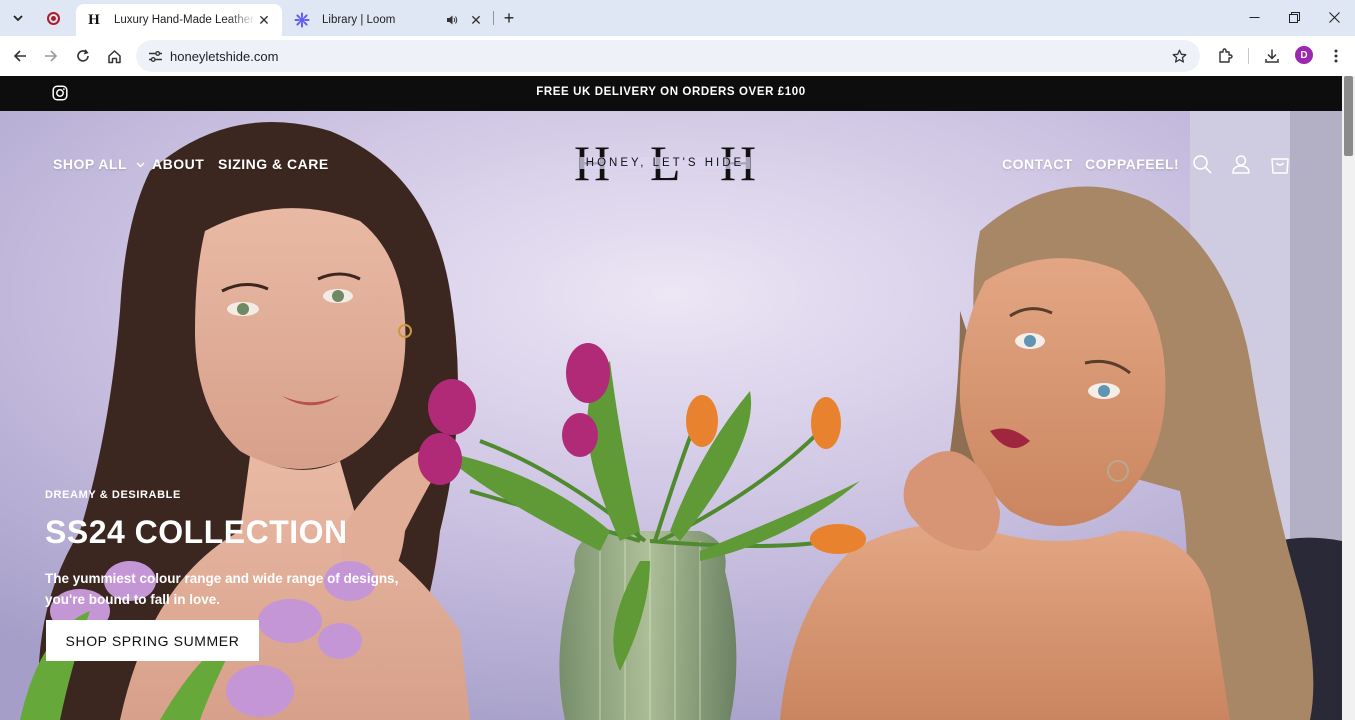  What do you see at coordinates (178, 164) in the screenshot?
I see `nav-about: ABOUT` at bounding box center [178, 164].